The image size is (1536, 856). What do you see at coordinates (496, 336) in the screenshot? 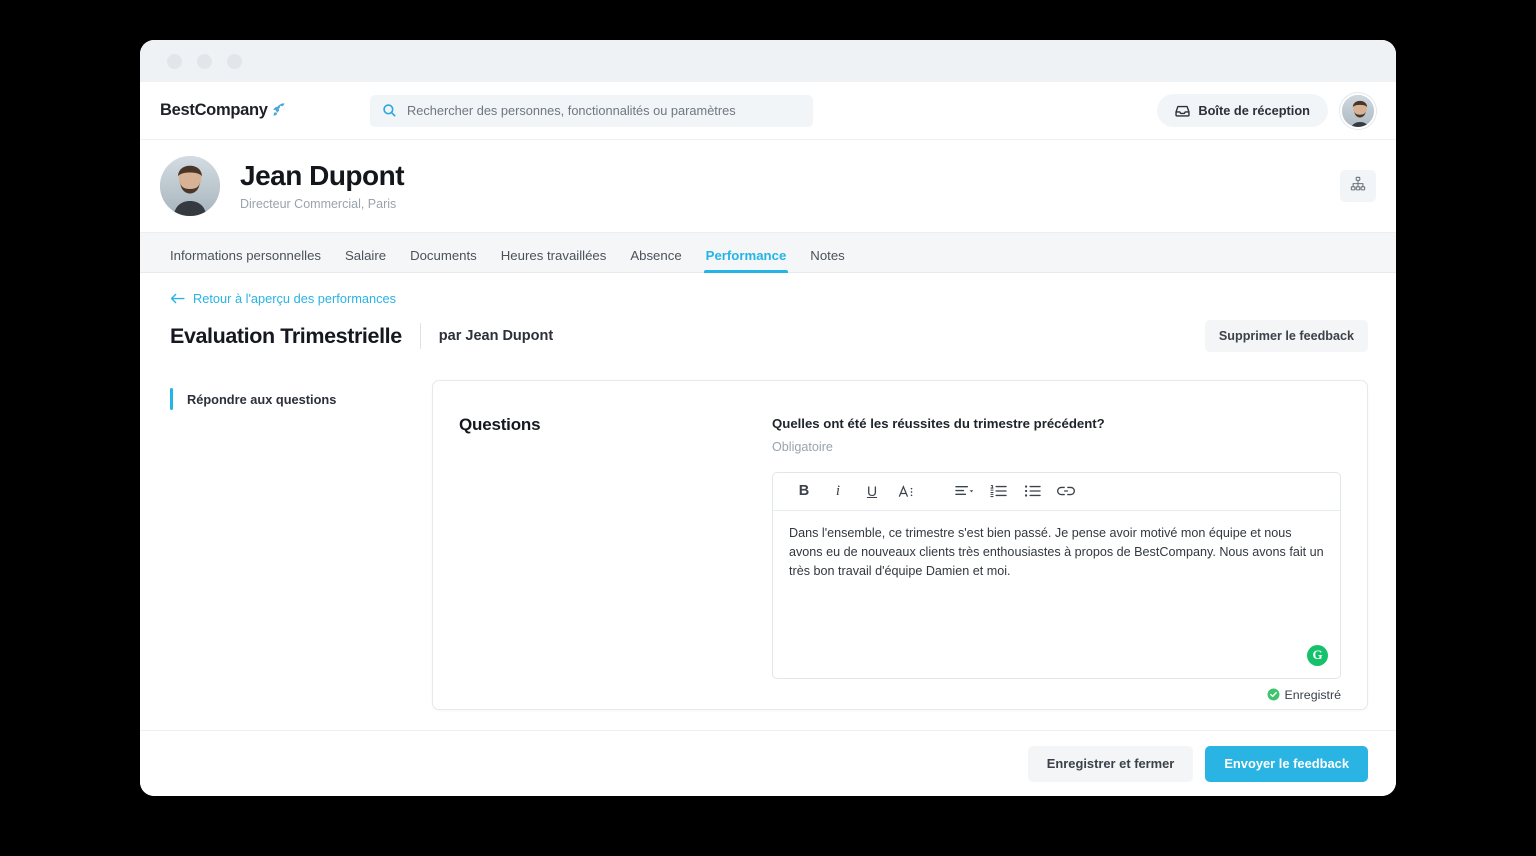
I see `evaluation-author: par Jean Dupont` at bounding box center [496, 336].